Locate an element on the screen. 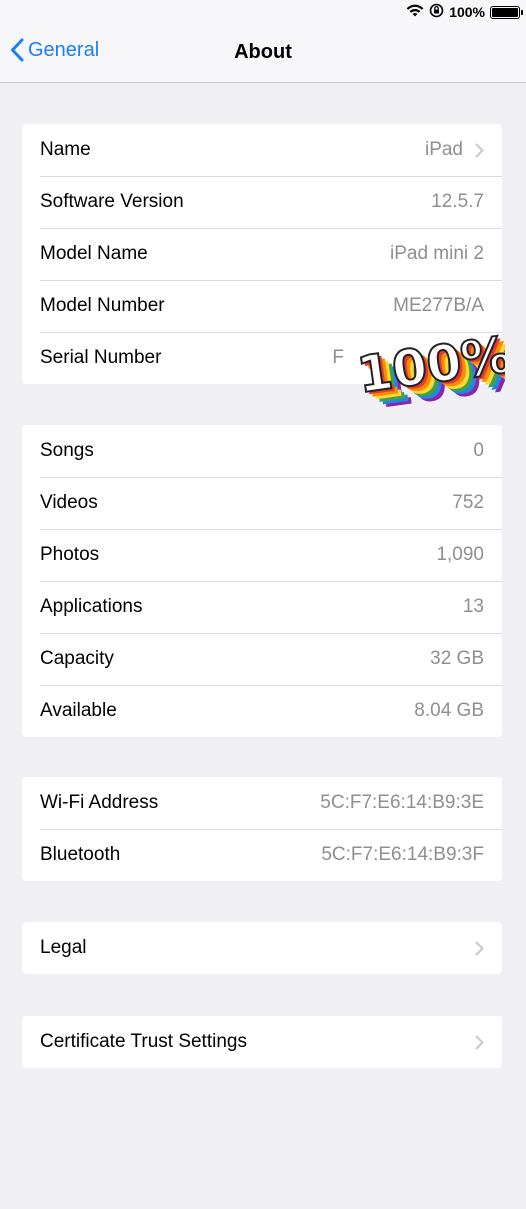  row-value: iPad is located at coordinates (443, 149).